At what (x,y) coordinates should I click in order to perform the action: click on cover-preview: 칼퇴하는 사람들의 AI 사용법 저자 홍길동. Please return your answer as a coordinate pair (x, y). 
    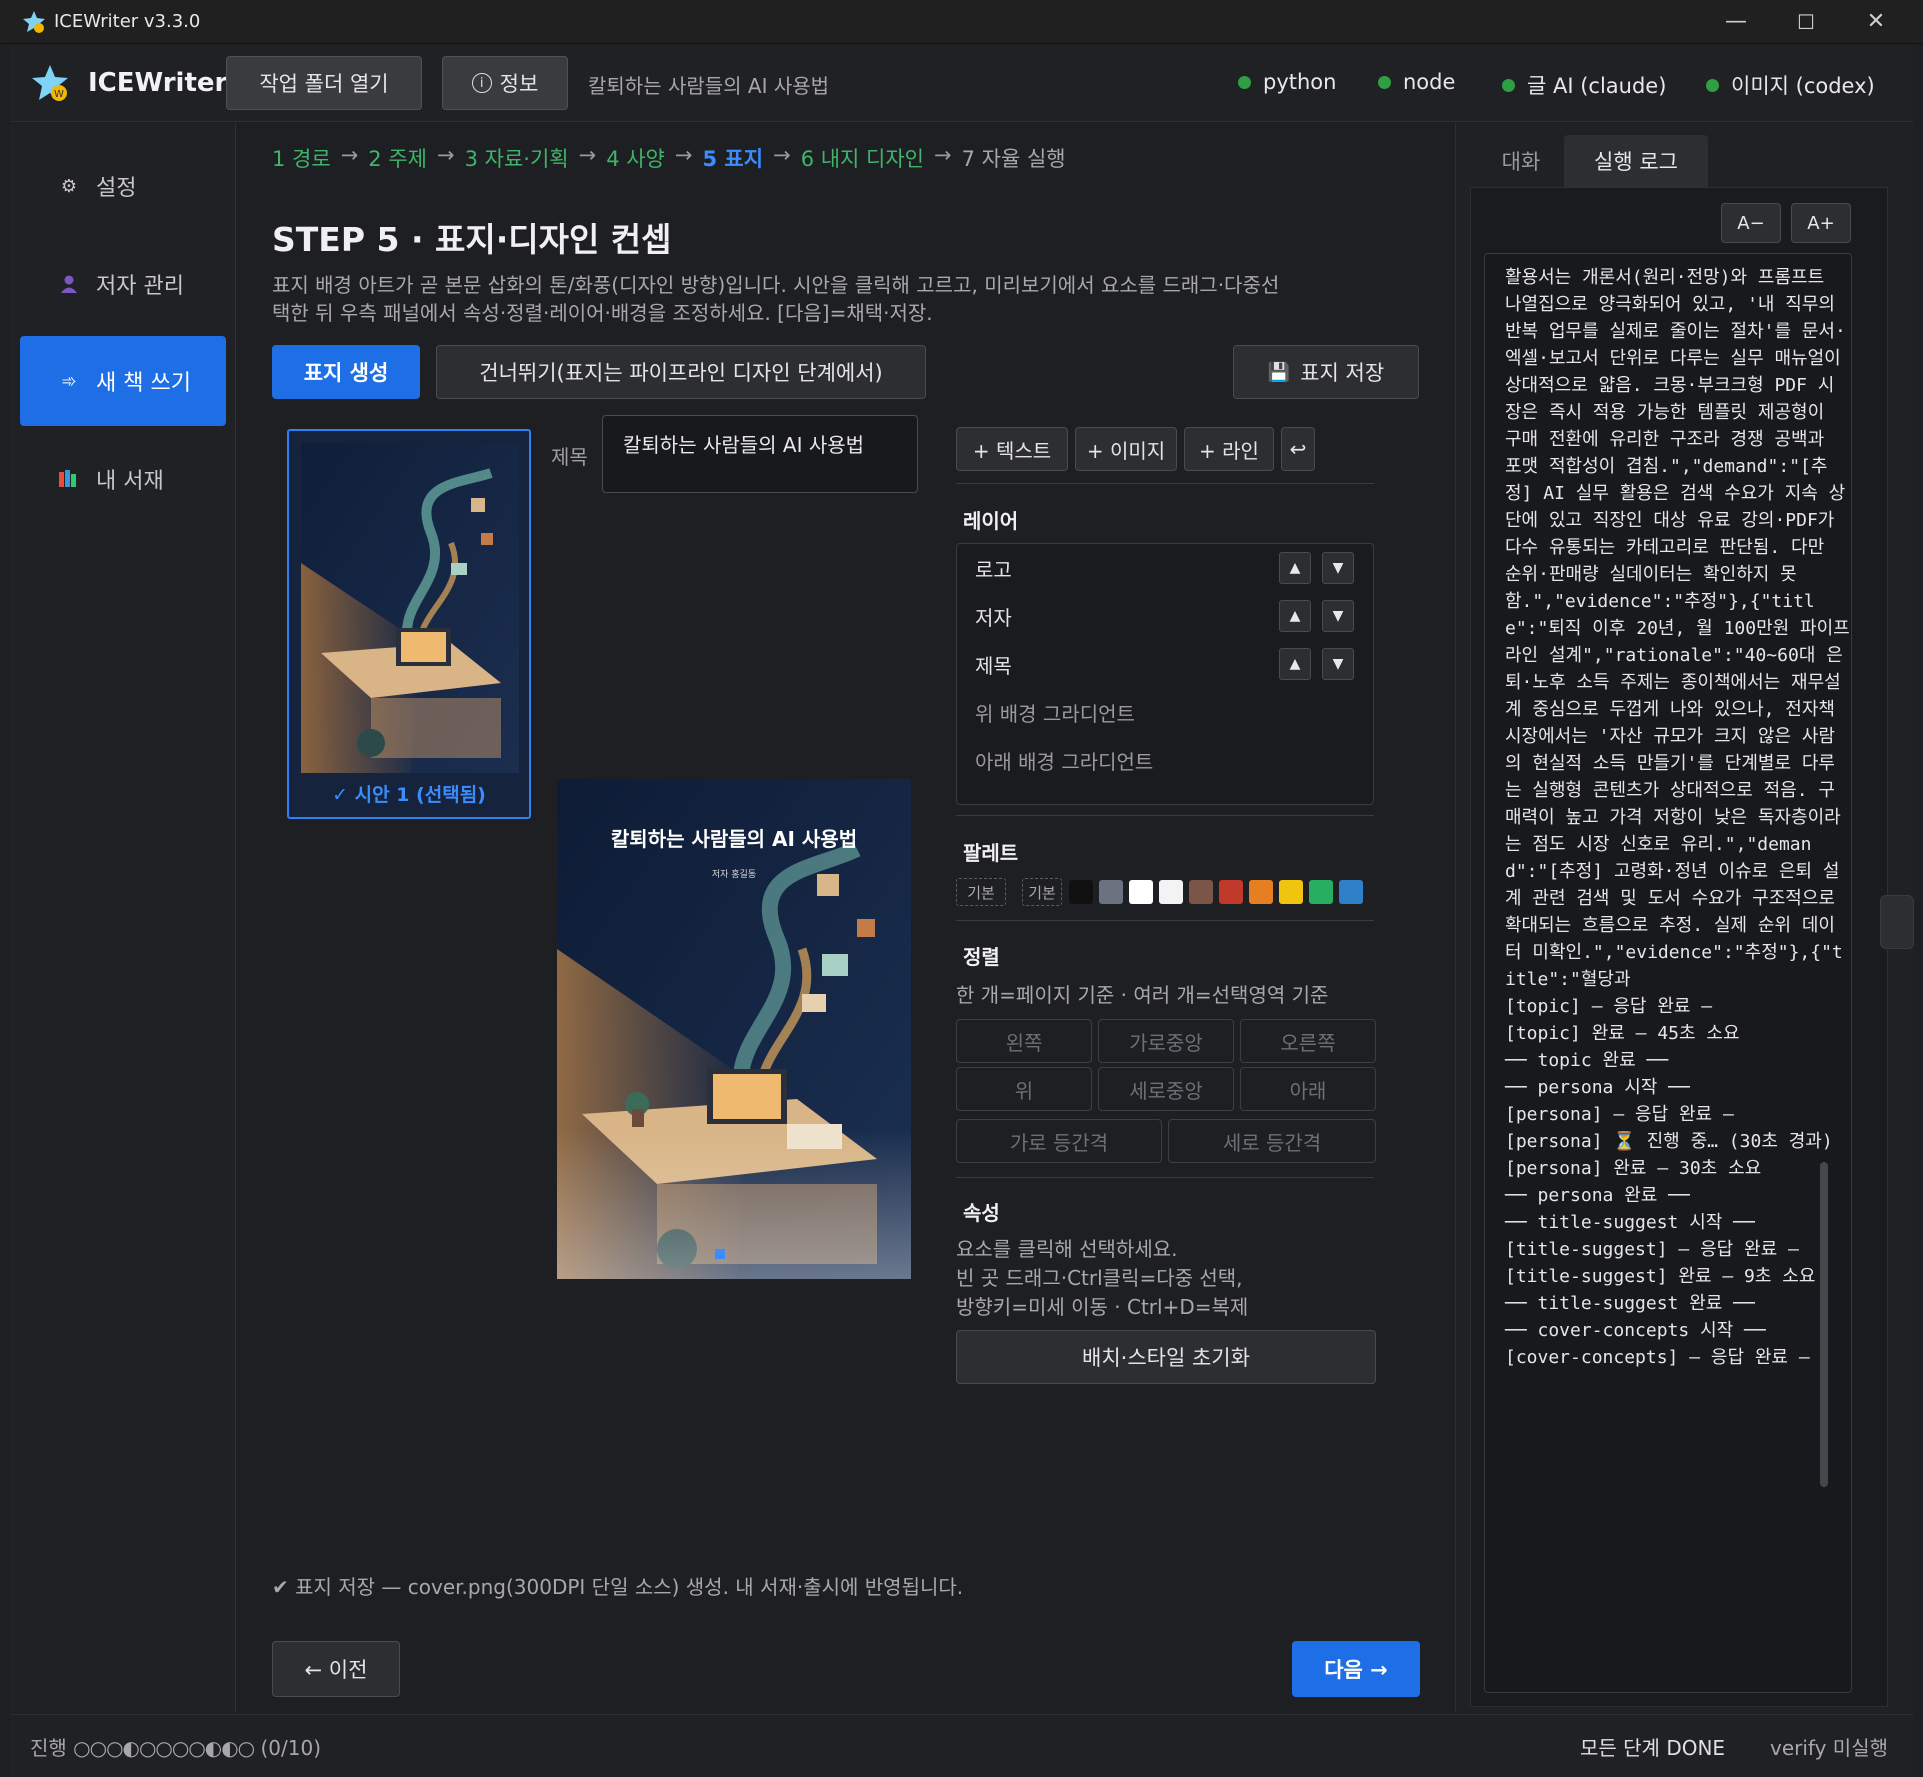
    Looking at the image, I should click on (734, 1029).